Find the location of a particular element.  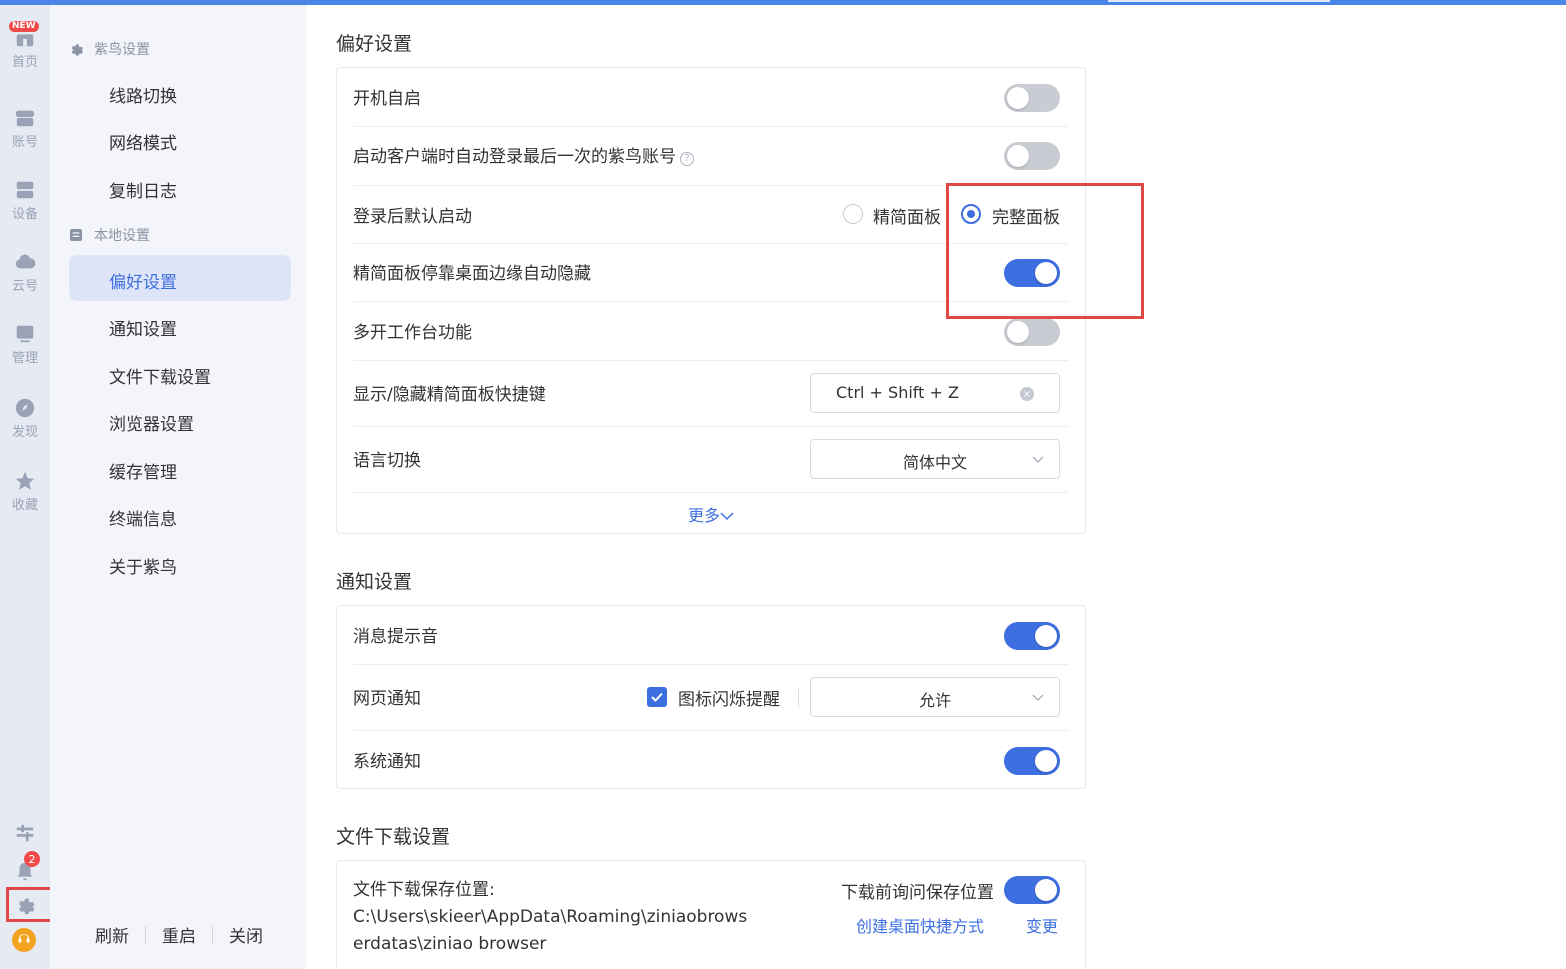

compass-icon is located at coordinates (25, 408).